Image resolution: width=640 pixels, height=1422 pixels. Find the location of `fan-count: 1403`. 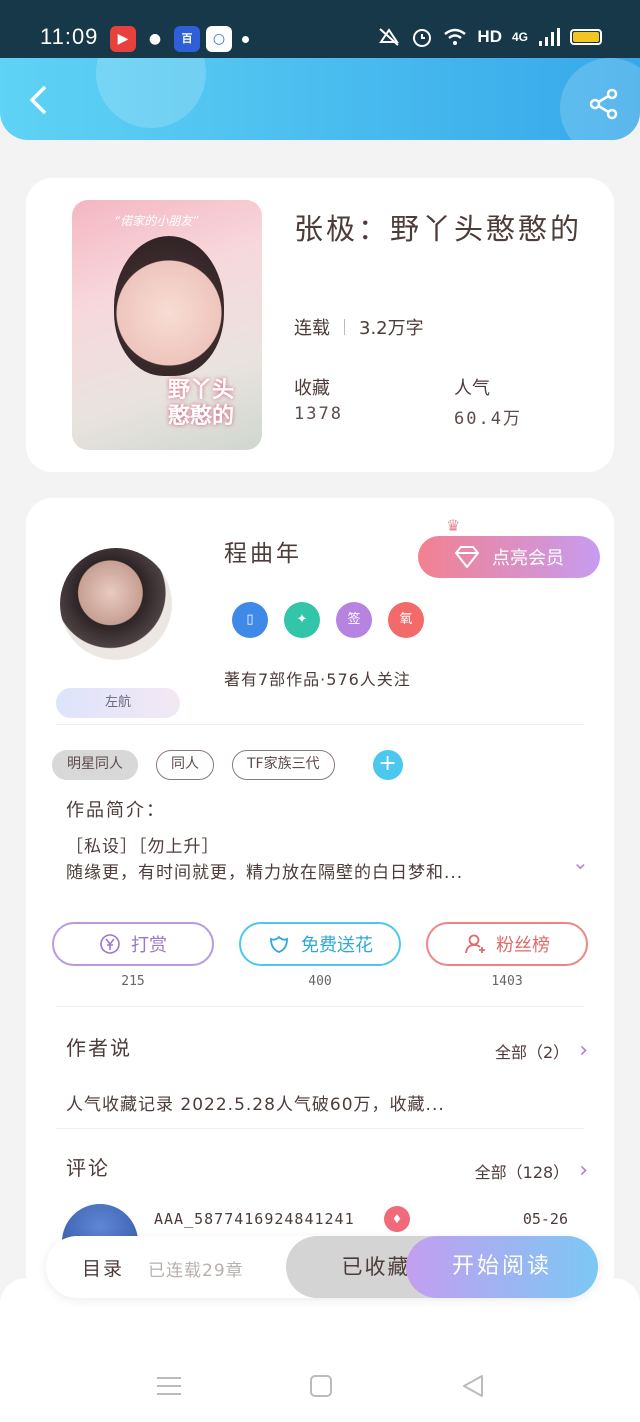

fan-count: 1403 is located at coordinates (507, 981).